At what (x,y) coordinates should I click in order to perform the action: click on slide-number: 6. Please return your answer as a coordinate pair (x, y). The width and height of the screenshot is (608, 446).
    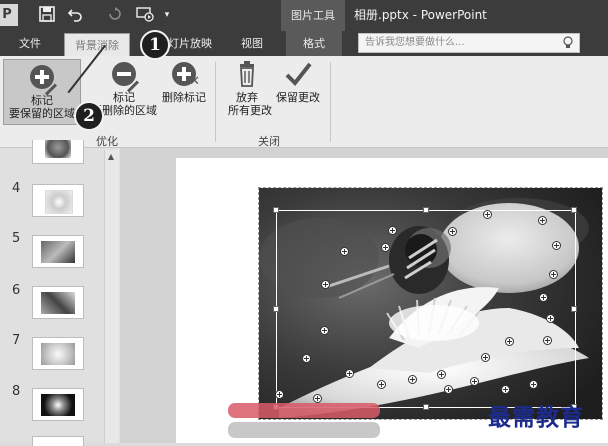
    Looking at the image, I should click on (16, 290).